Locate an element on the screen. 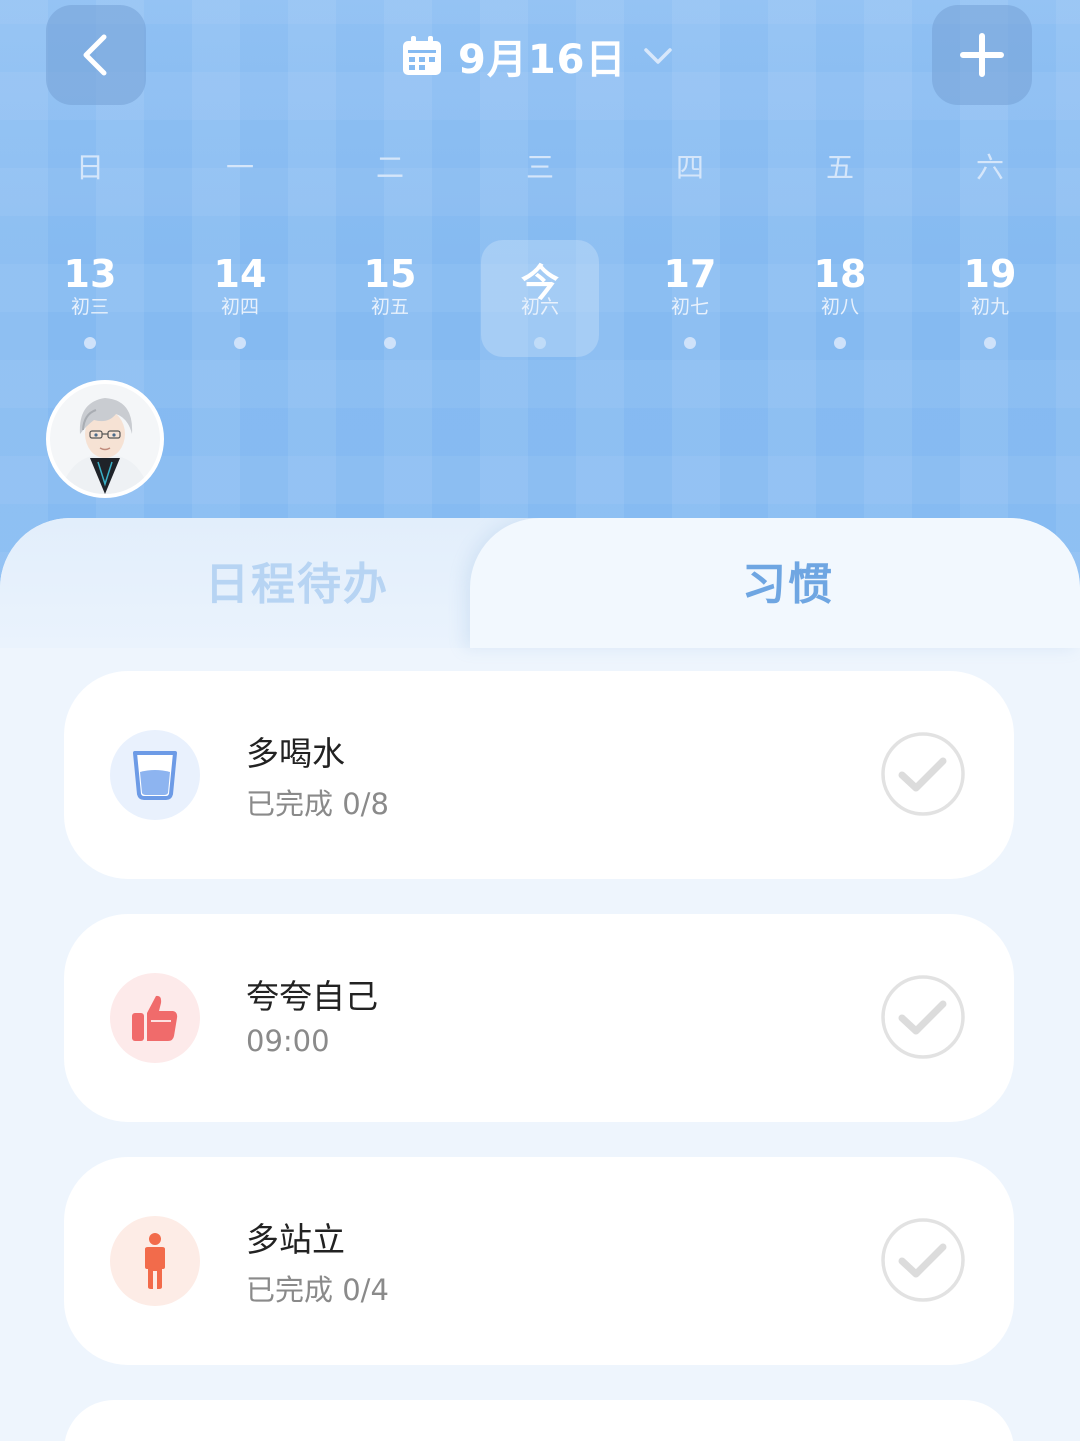  day-cell: 15 初五 is located at coordinates (390, 300).